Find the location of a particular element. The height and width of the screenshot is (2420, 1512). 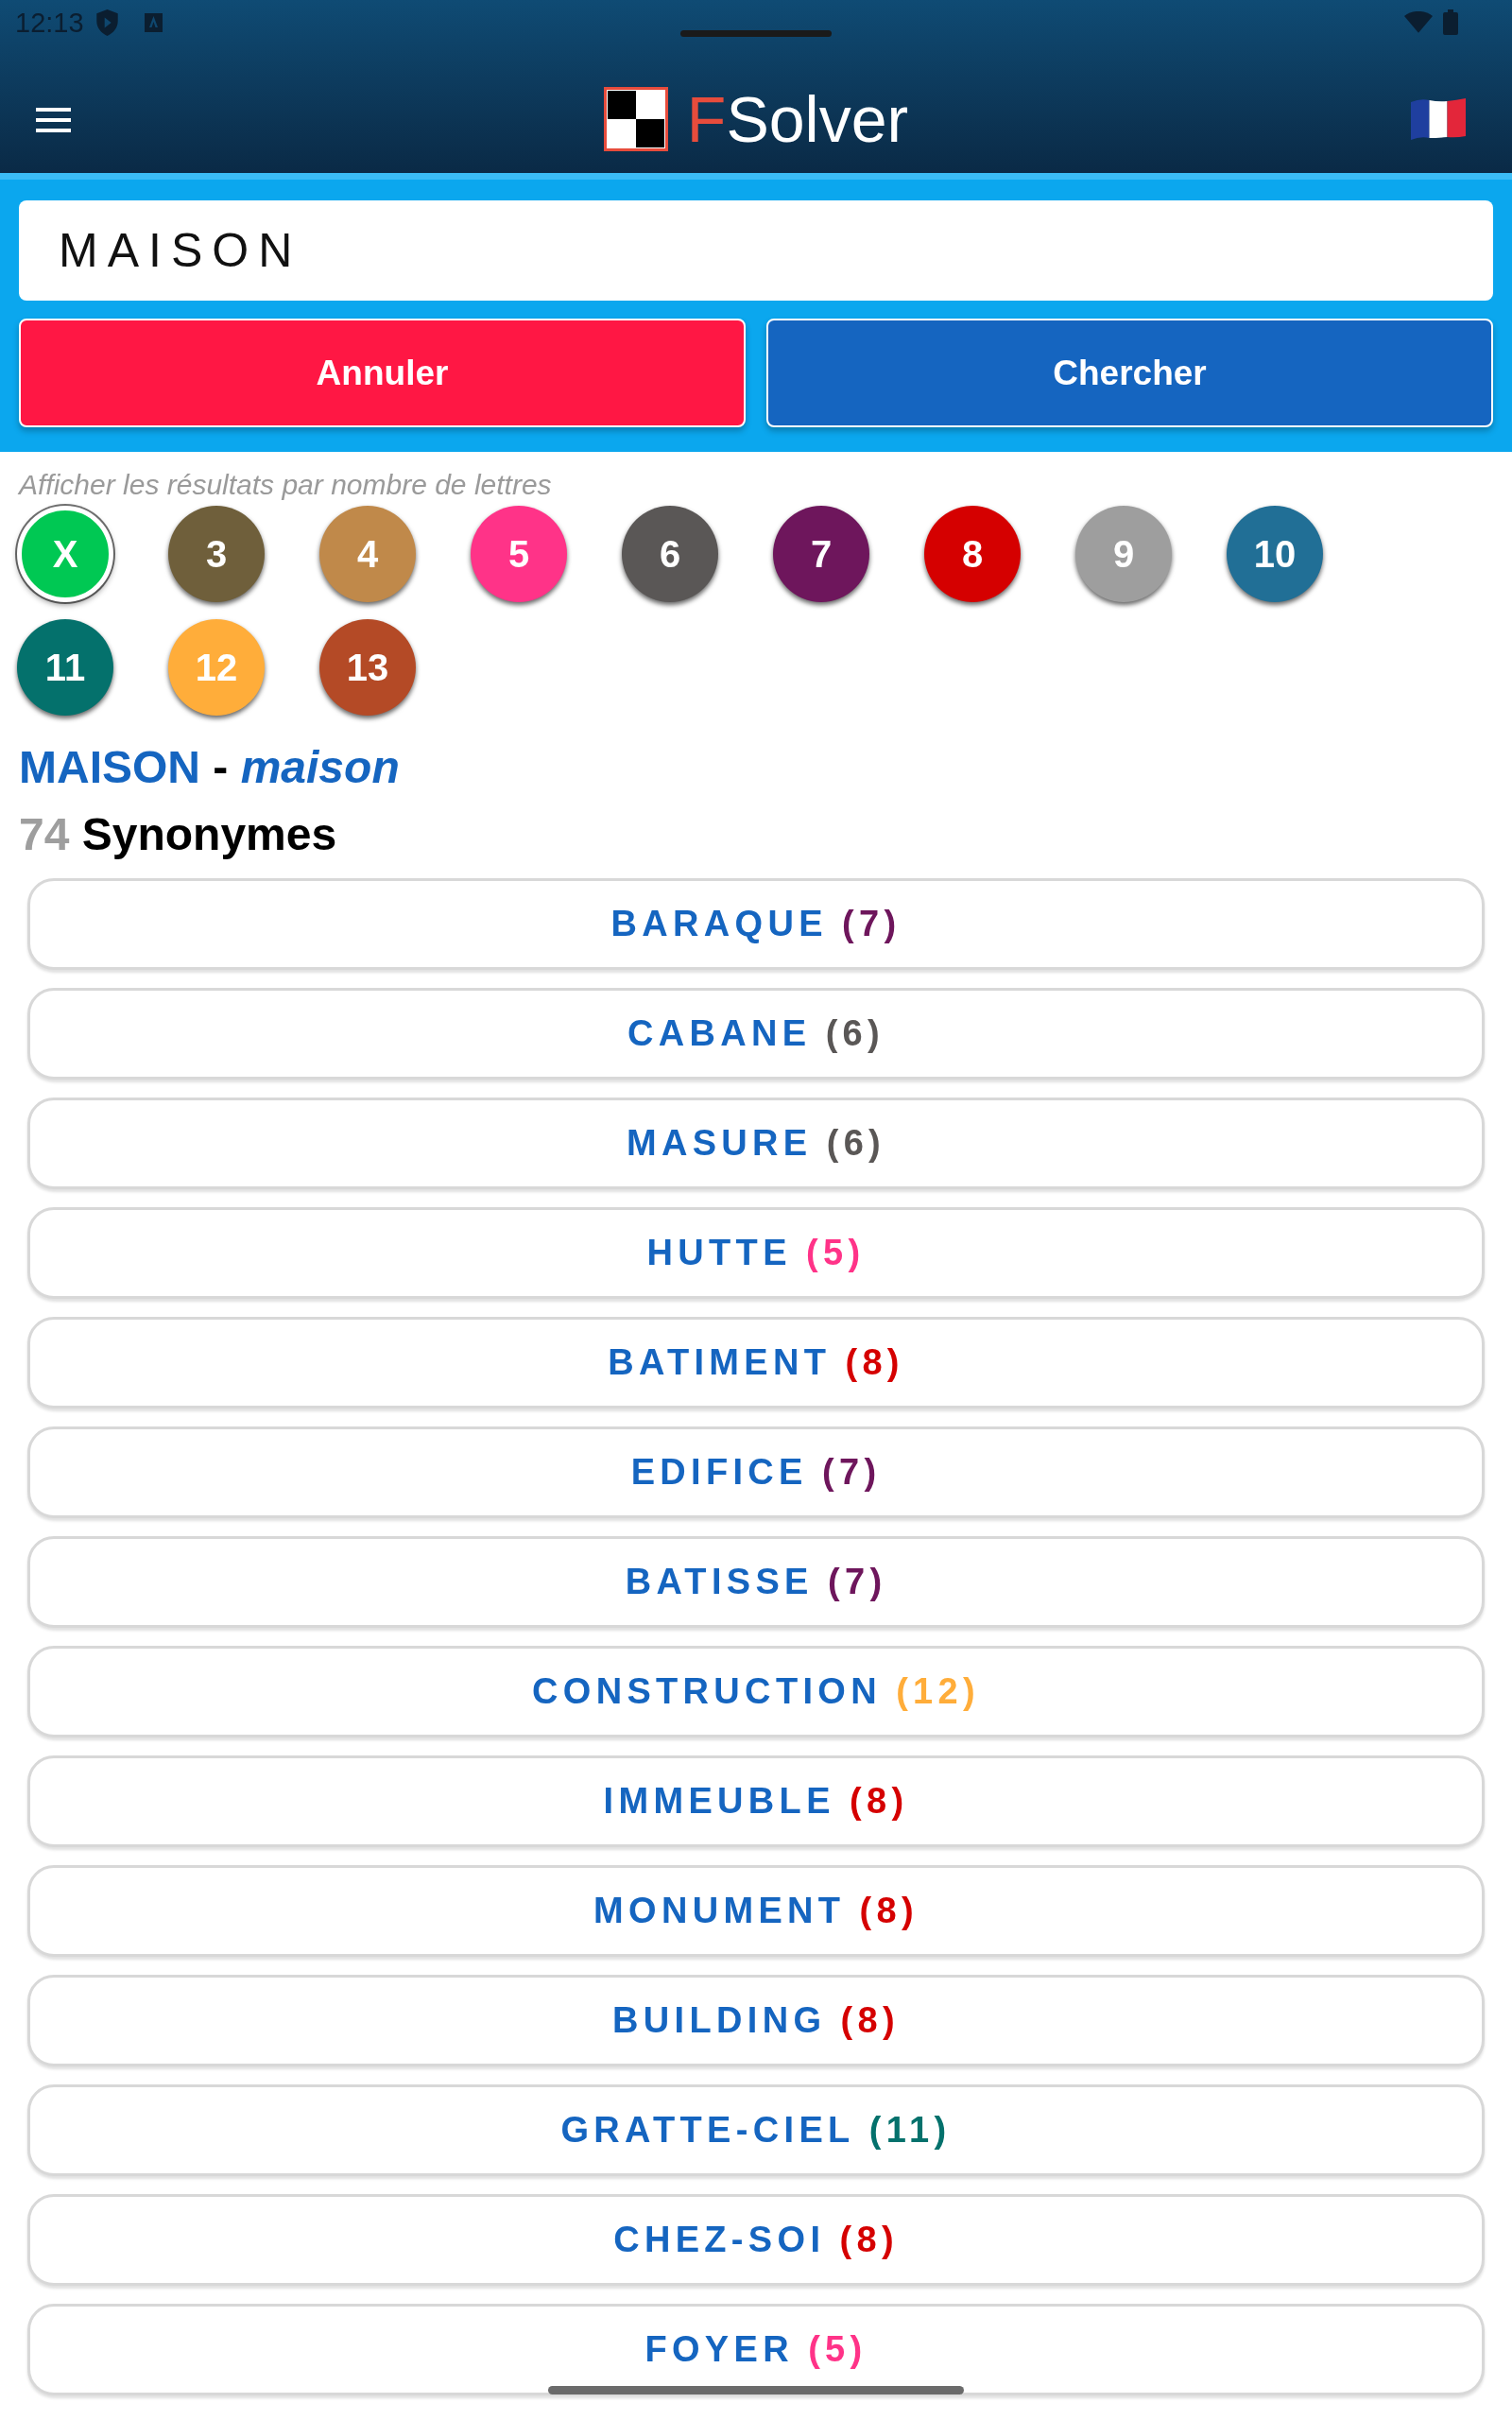

synonym-button: BATIMENT (8) is located at coordinates (756, 1363).